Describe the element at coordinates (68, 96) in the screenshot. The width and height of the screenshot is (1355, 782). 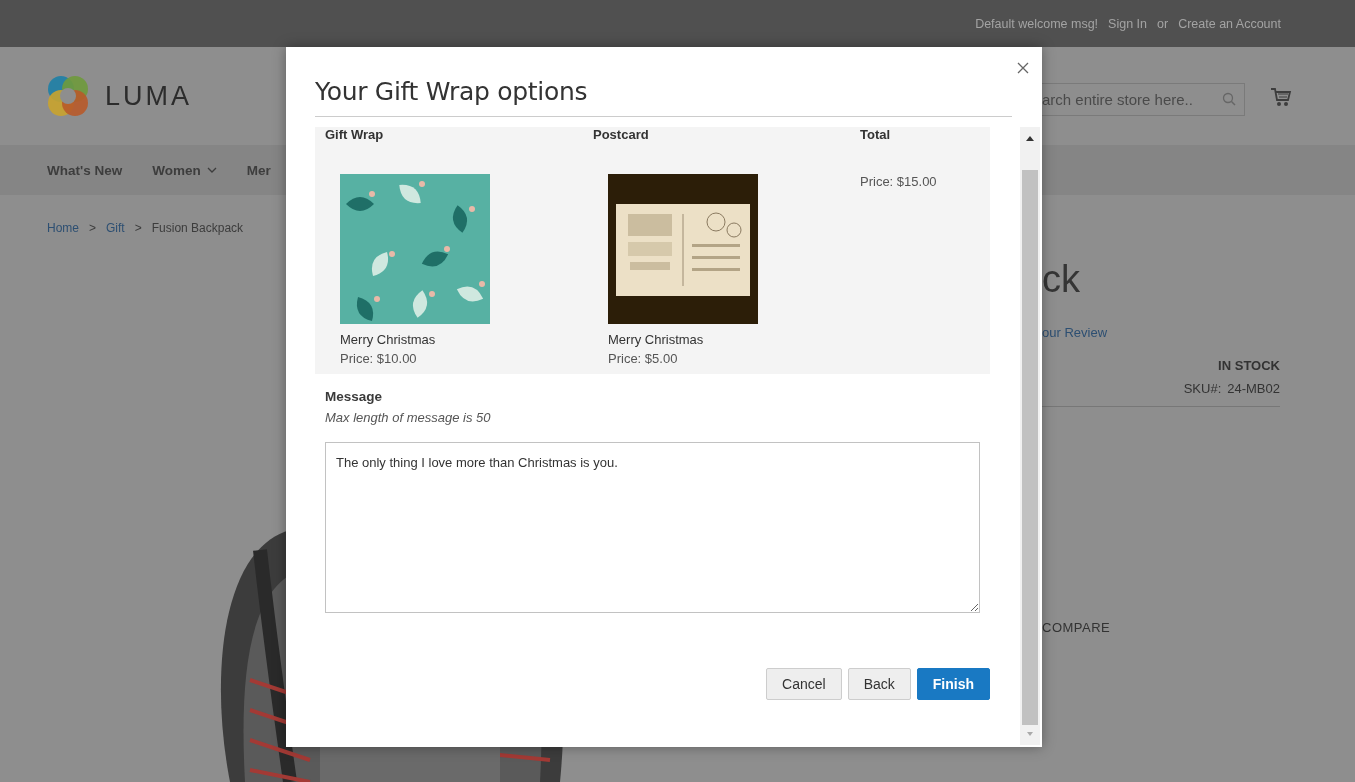
I see `logo-icon` at that location.